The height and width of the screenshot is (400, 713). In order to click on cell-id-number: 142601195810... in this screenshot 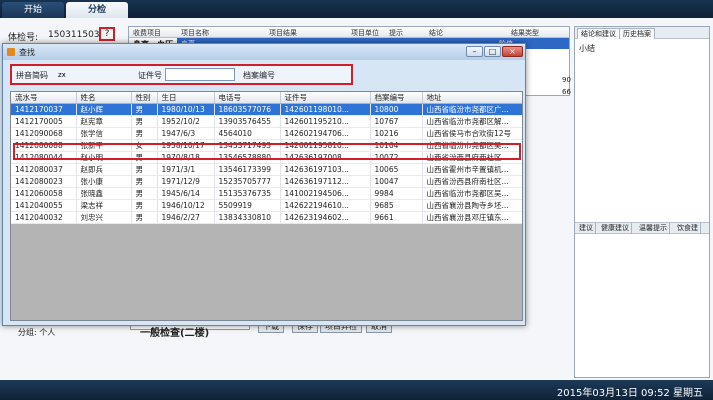, I will do `click(325, 145)`.